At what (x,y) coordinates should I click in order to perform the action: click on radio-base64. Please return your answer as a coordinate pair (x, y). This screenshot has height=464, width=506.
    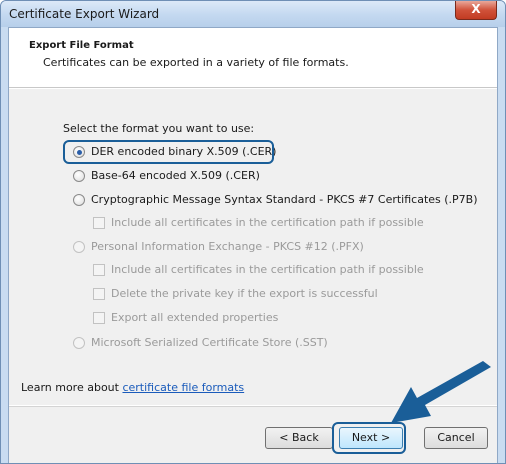
    Looking at the image, I should click on (79, 175).